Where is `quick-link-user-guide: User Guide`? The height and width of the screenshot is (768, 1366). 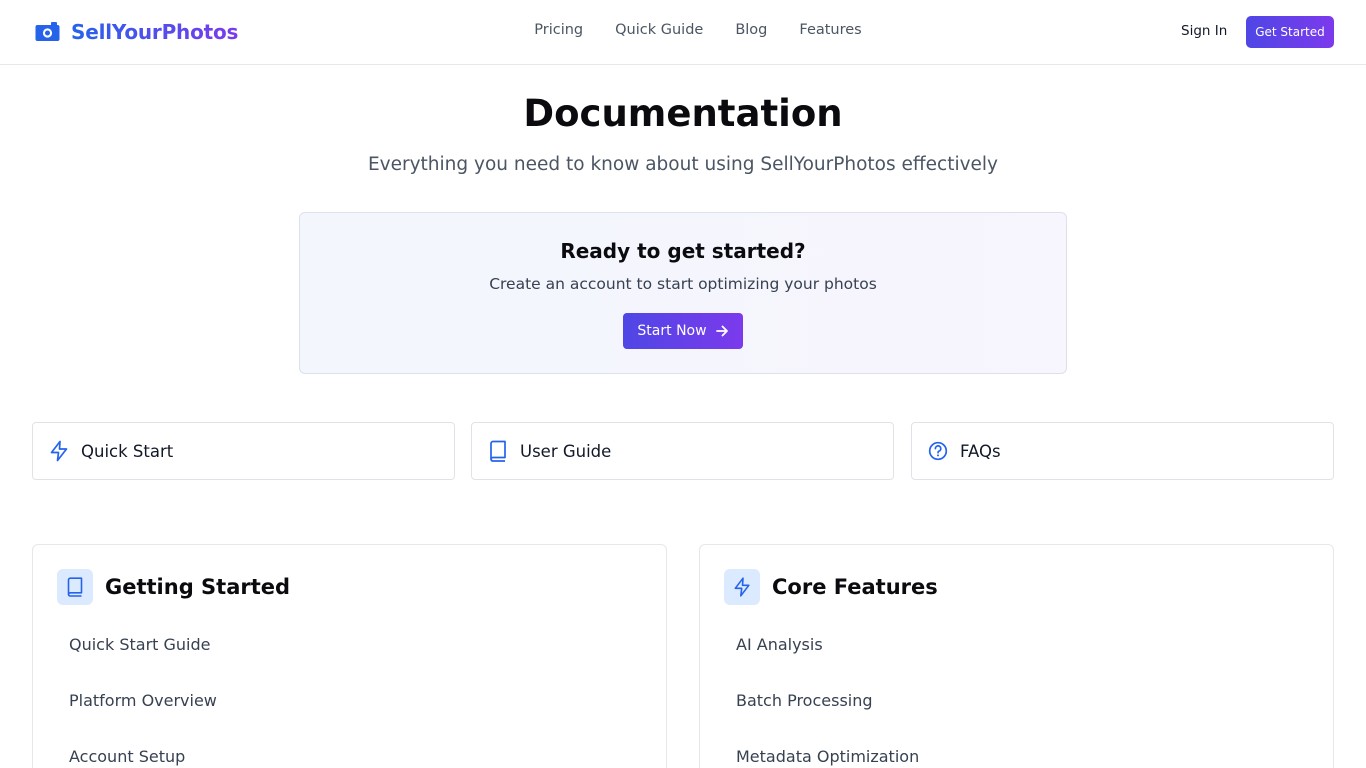
quick-link-user-guide: User Guide is located at coordinates (682, 451).